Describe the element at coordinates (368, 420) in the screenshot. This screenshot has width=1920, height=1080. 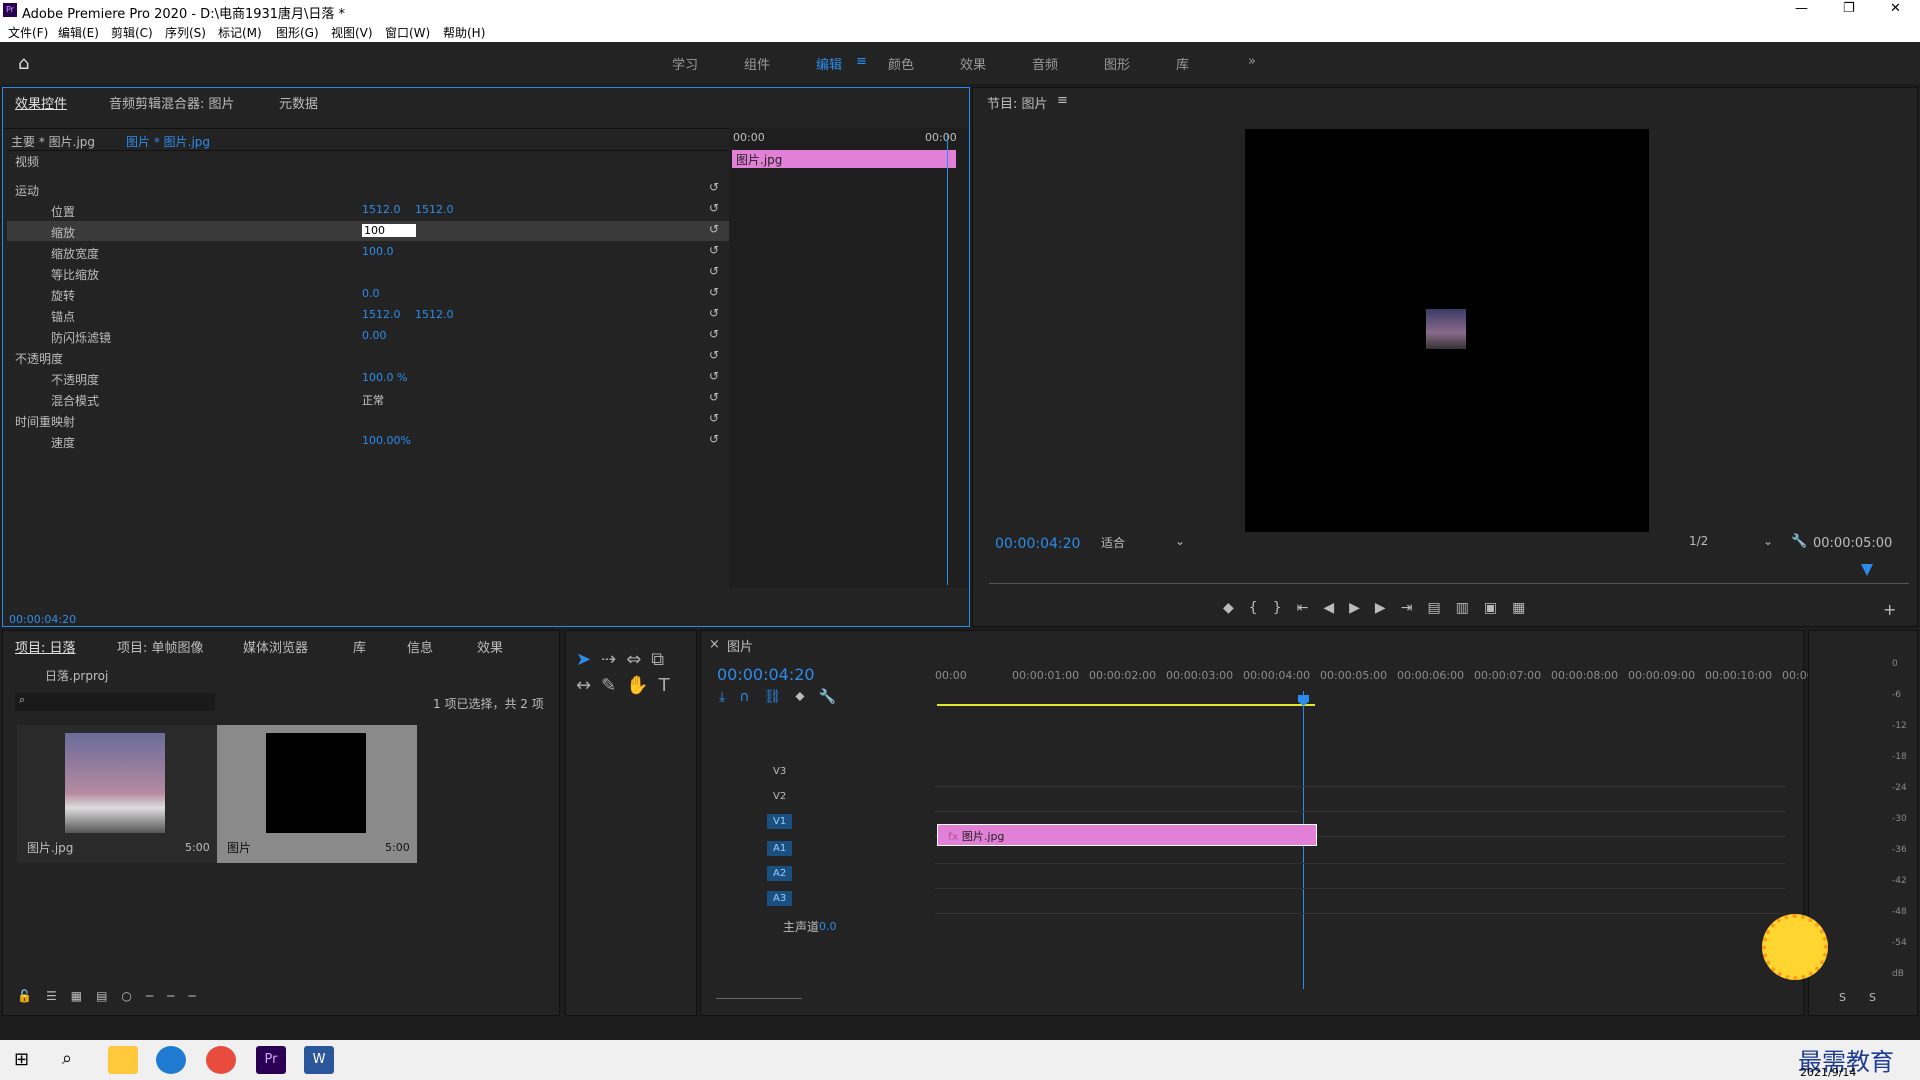
I see `effect-row: 时间重映射 ↺` at that location.